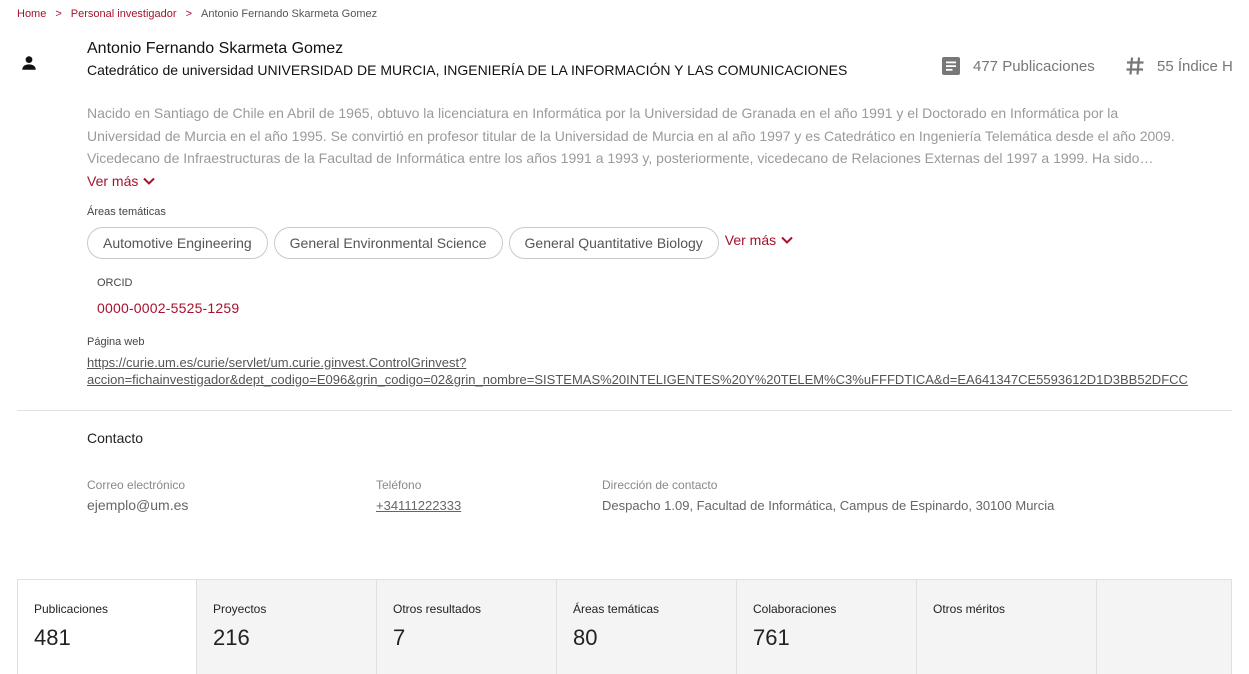 The image size is (1249, 674). What do you see at coordinates (1195, 66) in the screenshot?
I see `hindex-metric-value: 55 Índice H` at bounding box center [1195, 66].